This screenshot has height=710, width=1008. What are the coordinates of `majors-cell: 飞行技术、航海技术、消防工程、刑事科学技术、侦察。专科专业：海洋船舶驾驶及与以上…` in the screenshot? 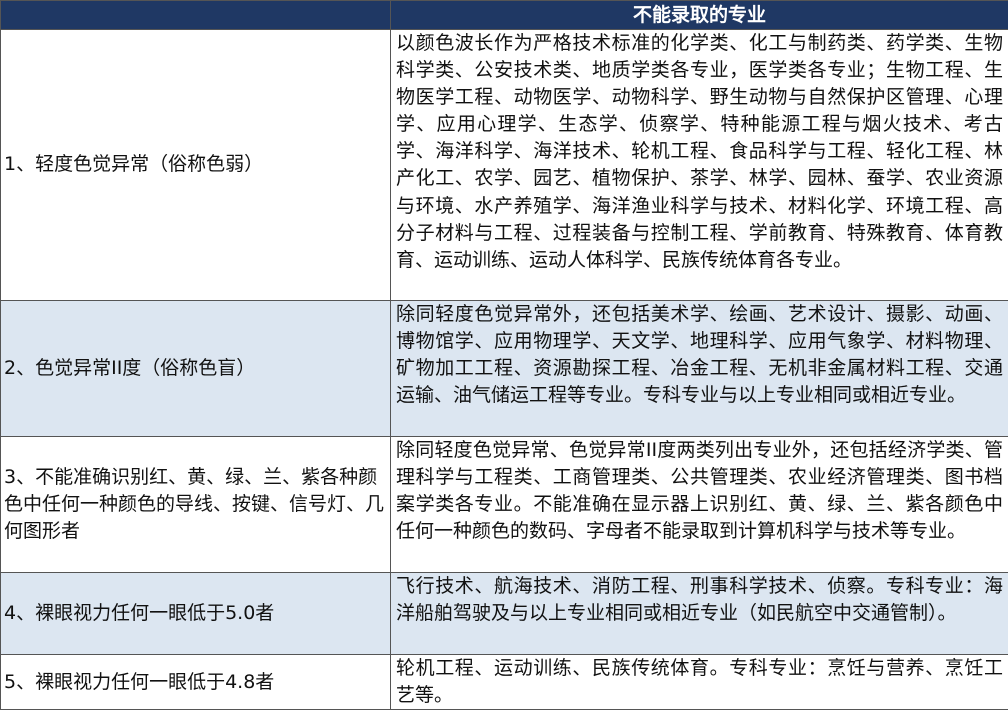 It's located at (699, 614).